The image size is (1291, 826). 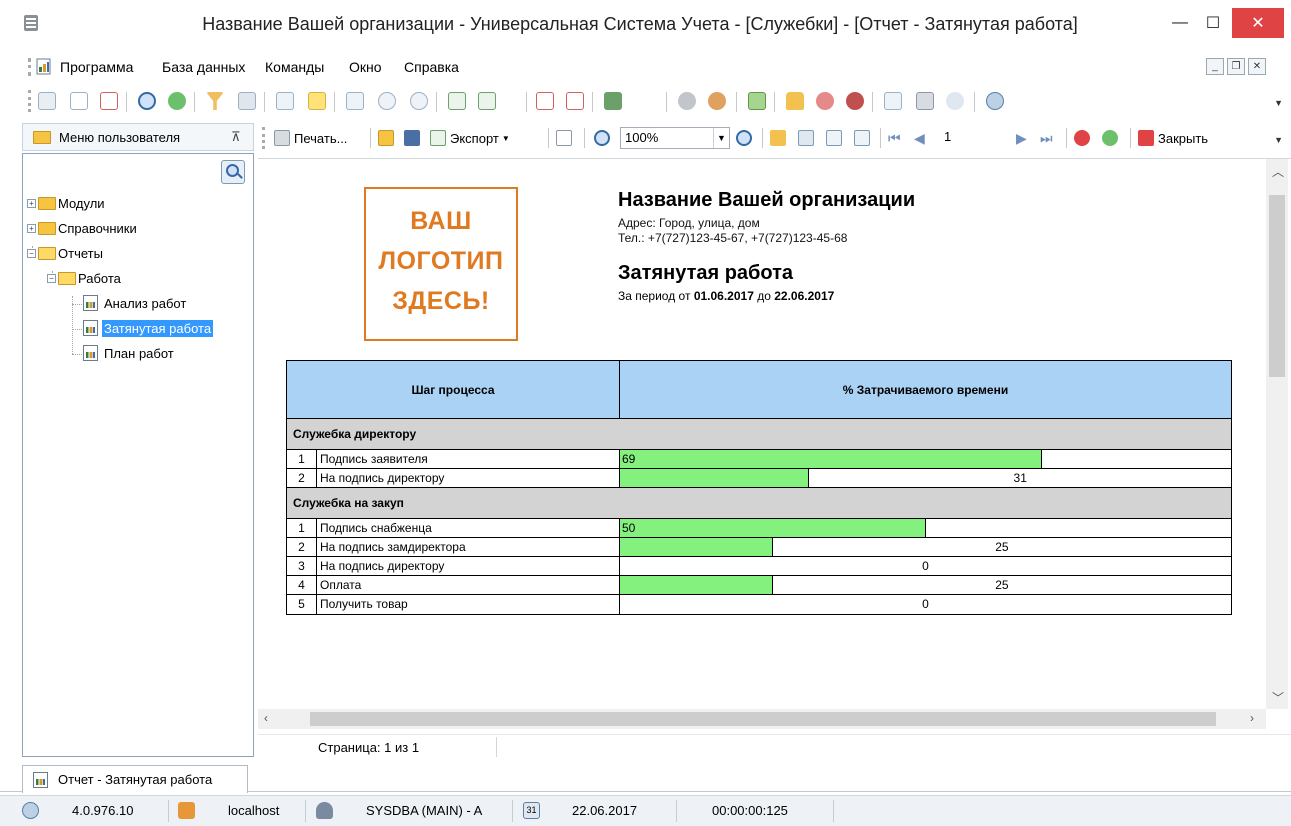 I want to click on save-icon, so click(x=412, y=138).